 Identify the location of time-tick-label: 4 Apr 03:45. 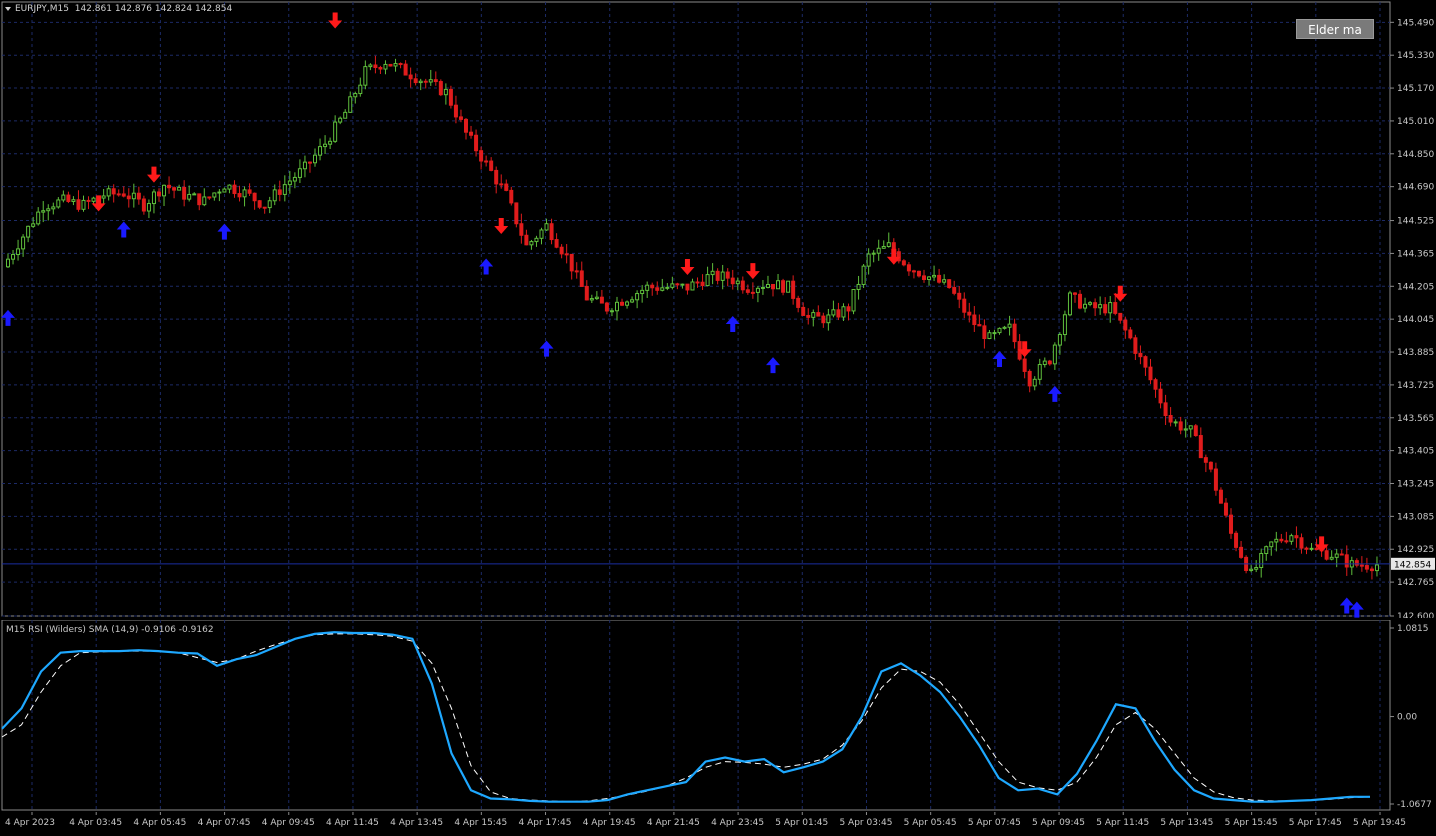
(95, 823).